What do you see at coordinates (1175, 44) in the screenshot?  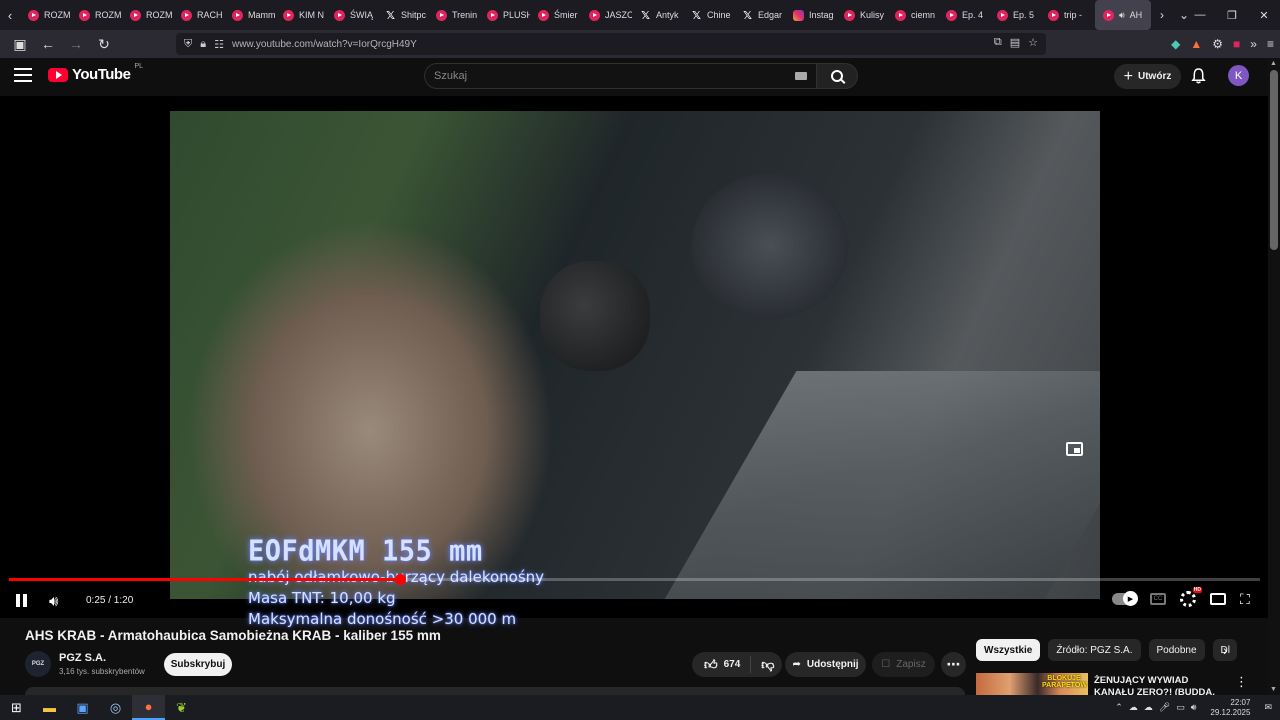 I see `extension-shield-icon: ◆` at bounding box center [1175, 44].